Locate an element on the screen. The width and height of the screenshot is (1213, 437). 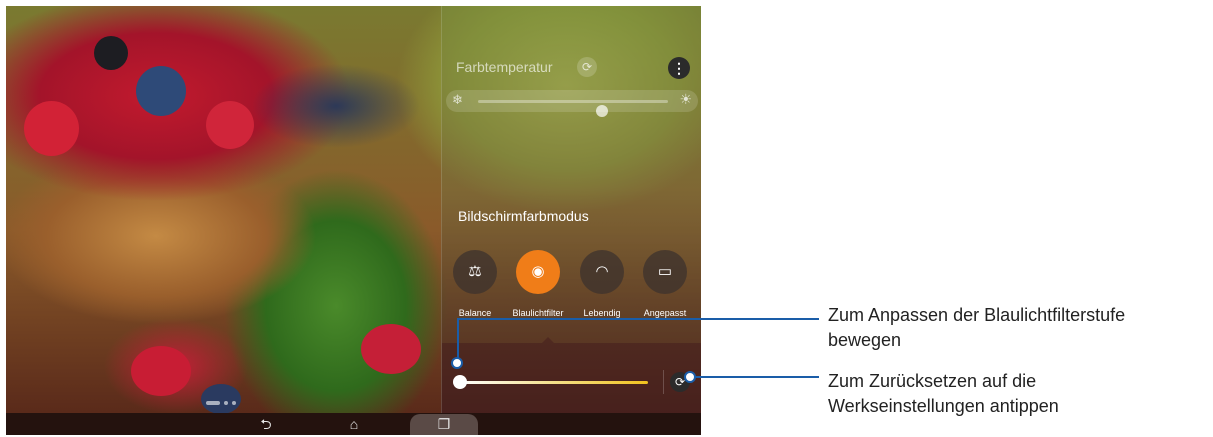
blueberry is located at coordinates (161, 91).